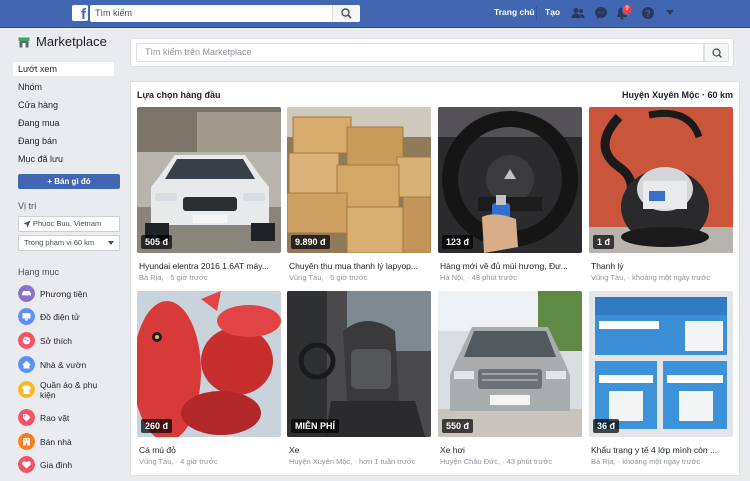  I want to click on sidebar-item-shops: Cửa hàng, so click(63, 105).